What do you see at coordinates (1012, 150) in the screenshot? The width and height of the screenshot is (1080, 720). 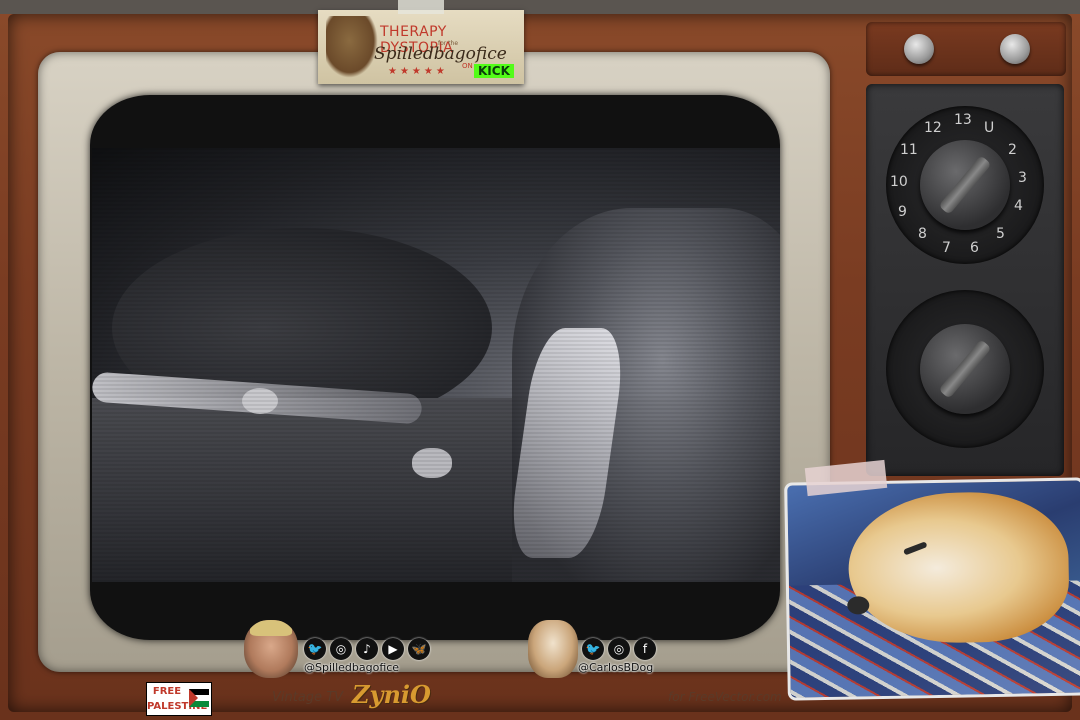 I see `dial-number: 2` at bounding box center [1012, 150].